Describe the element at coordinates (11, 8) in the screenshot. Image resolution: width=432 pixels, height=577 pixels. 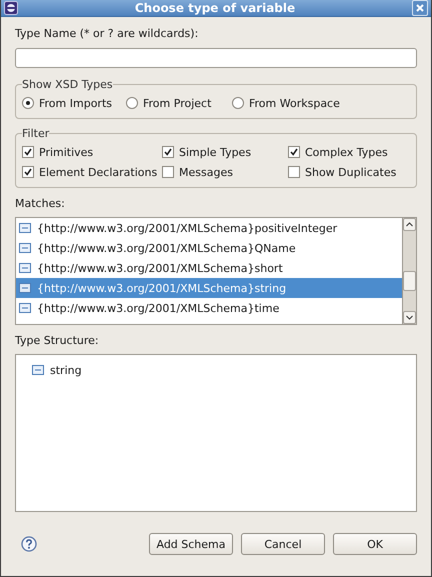
I see `app-icon` at that location.